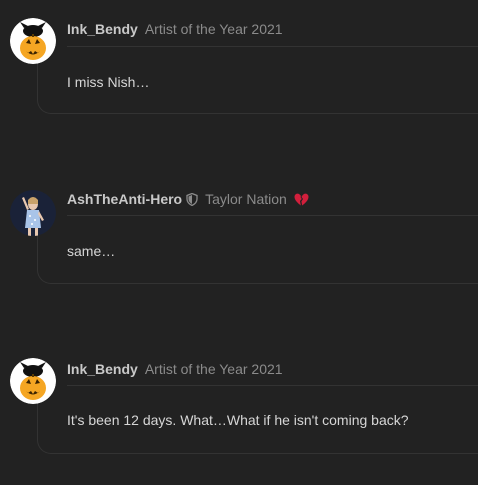 The height and width of the screenshot is (485, 478). I want to click on shield-icon, so click(192, 199).